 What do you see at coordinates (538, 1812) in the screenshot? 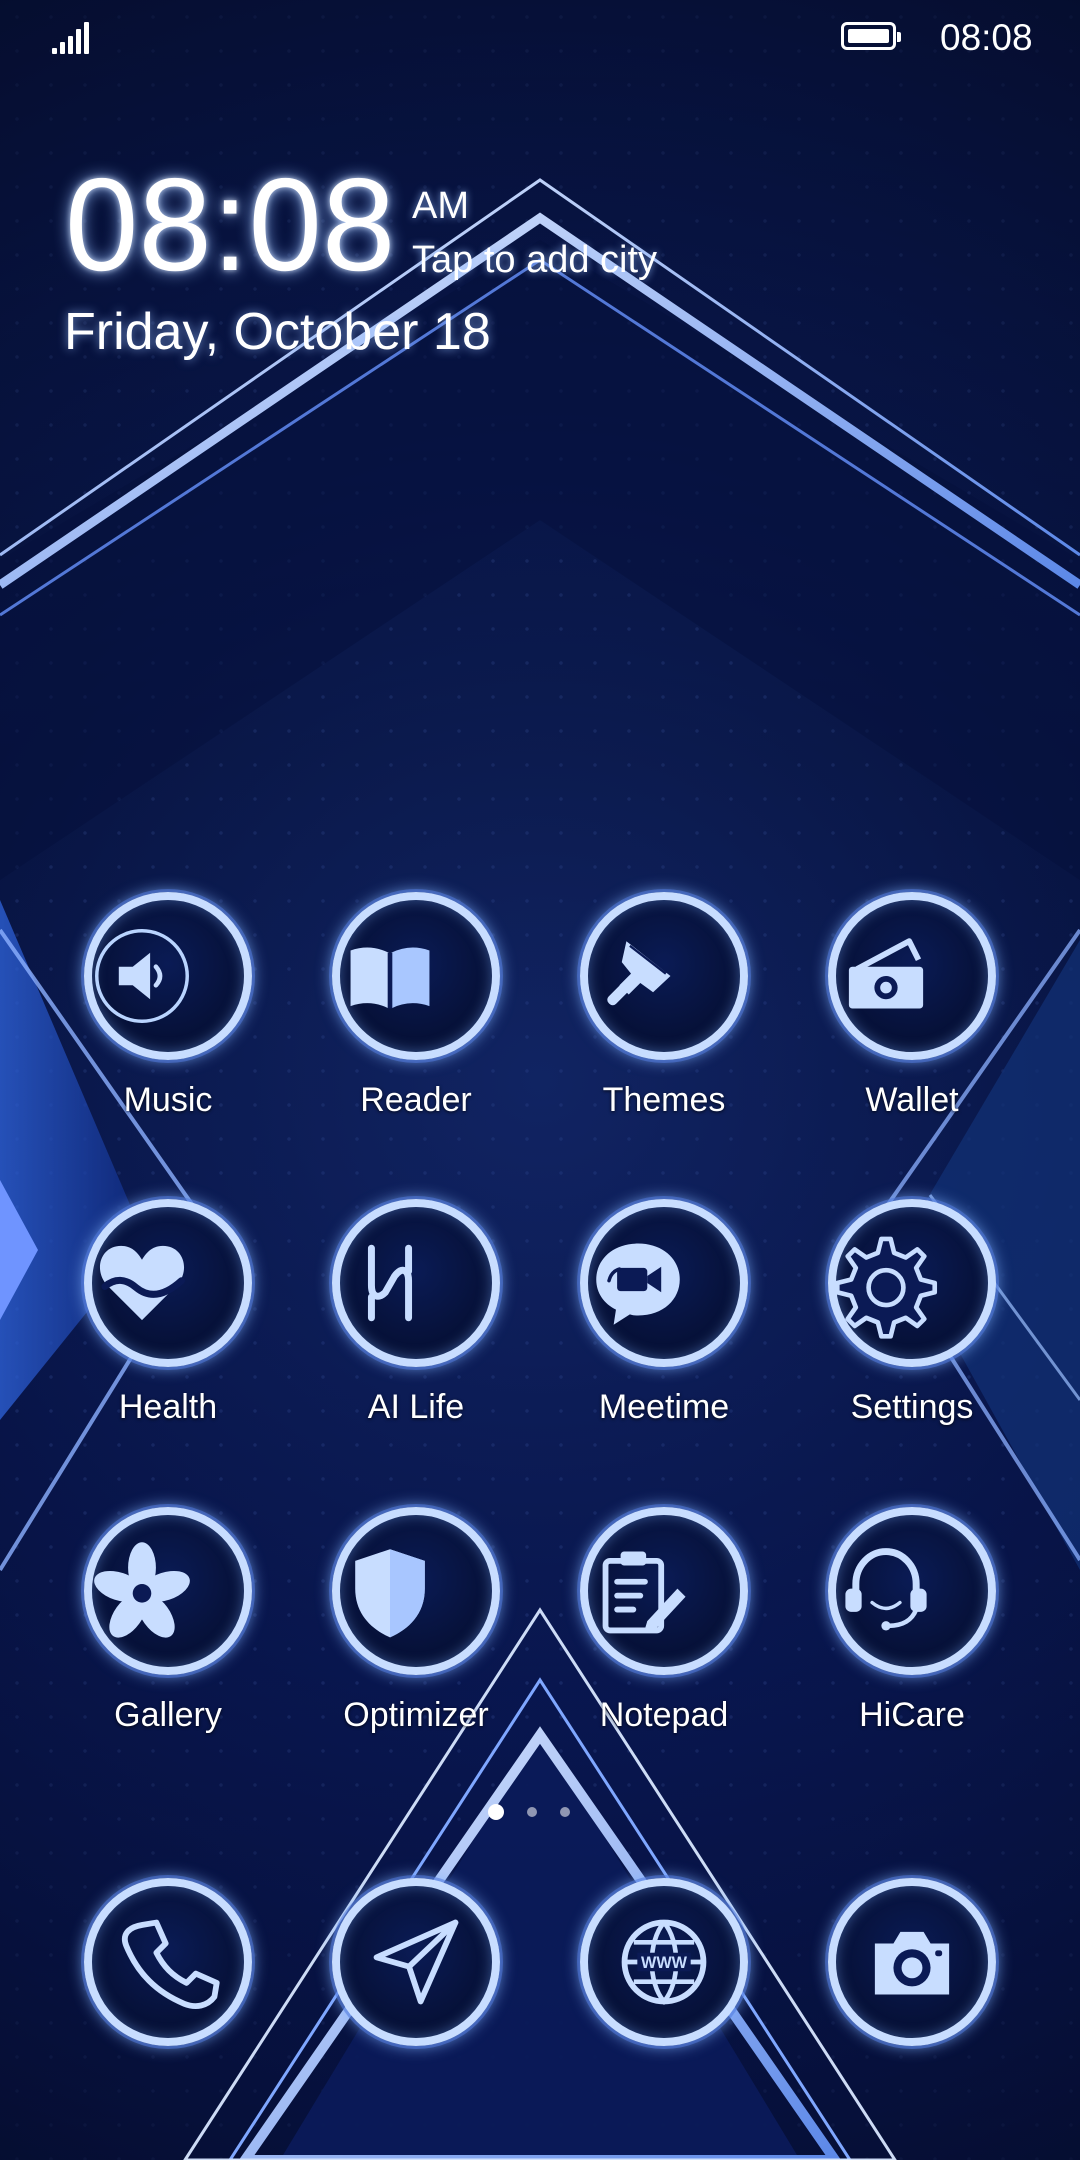
I see `page-indicator` at bounding box center [538, 1812].